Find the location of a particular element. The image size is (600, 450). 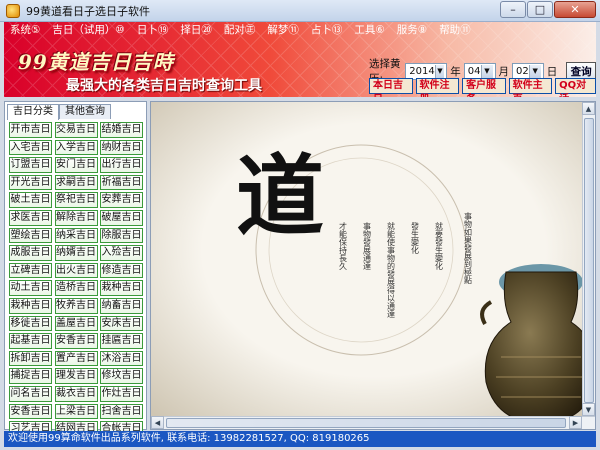

category-button: 纳采吉日 is located at coordinates (76, 235).